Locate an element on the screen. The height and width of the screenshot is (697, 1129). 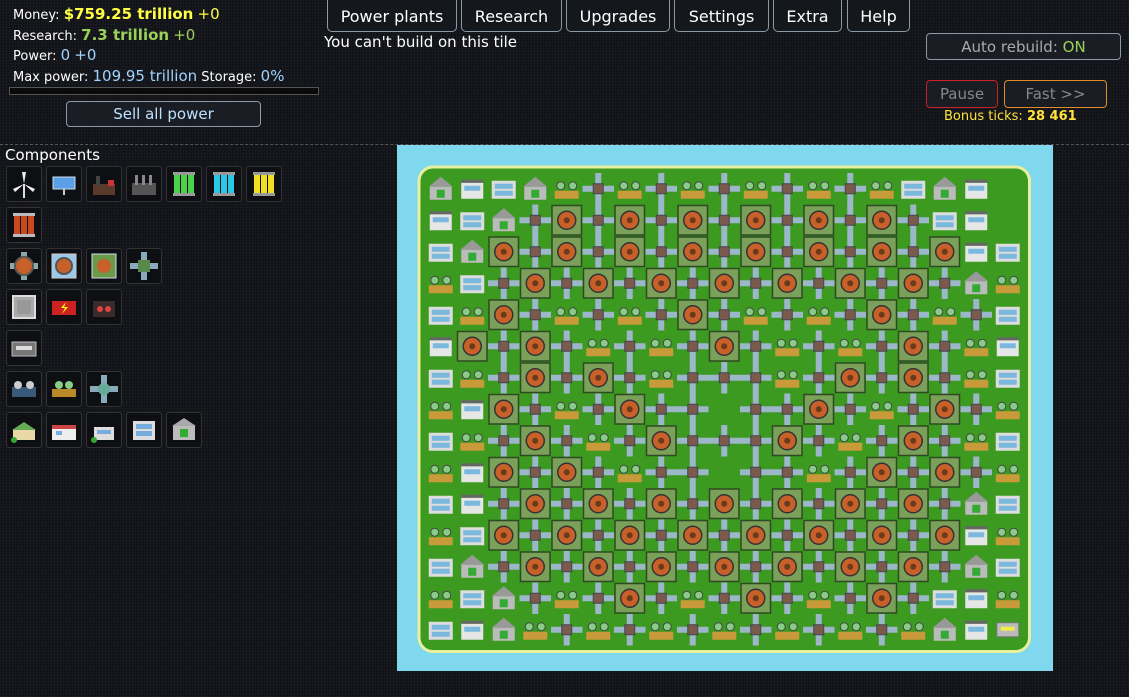
small-office-icon is located at coordinates (23, 432).